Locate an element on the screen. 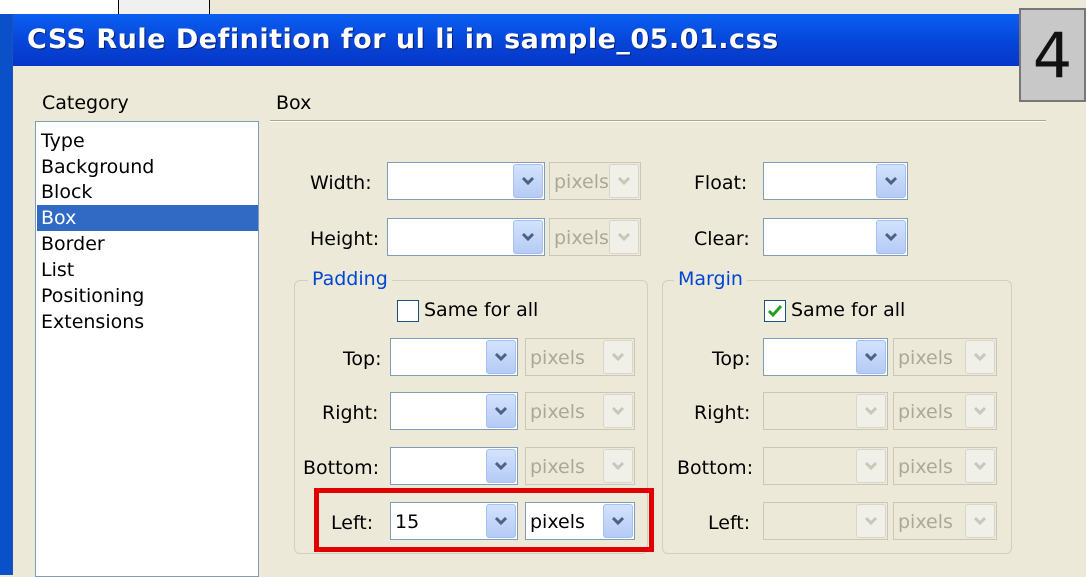  margin-left-unit-value: pixels is located at coordinates (925, 522).